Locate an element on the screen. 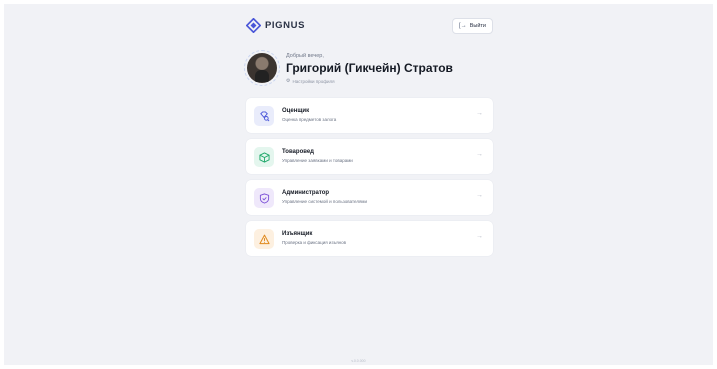 The image size is (717, 369). profile-settings-link: ⚙ Настройки профиля is located at coordinates (310, 81).